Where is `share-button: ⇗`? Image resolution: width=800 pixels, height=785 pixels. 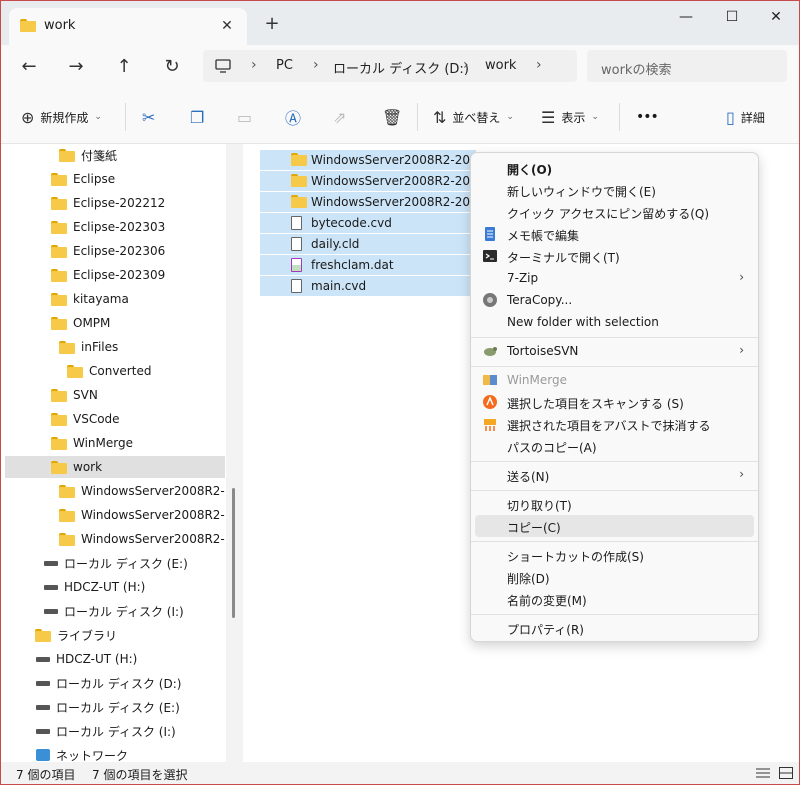
share-button: ⇗ is located at coordinates (342, 117).